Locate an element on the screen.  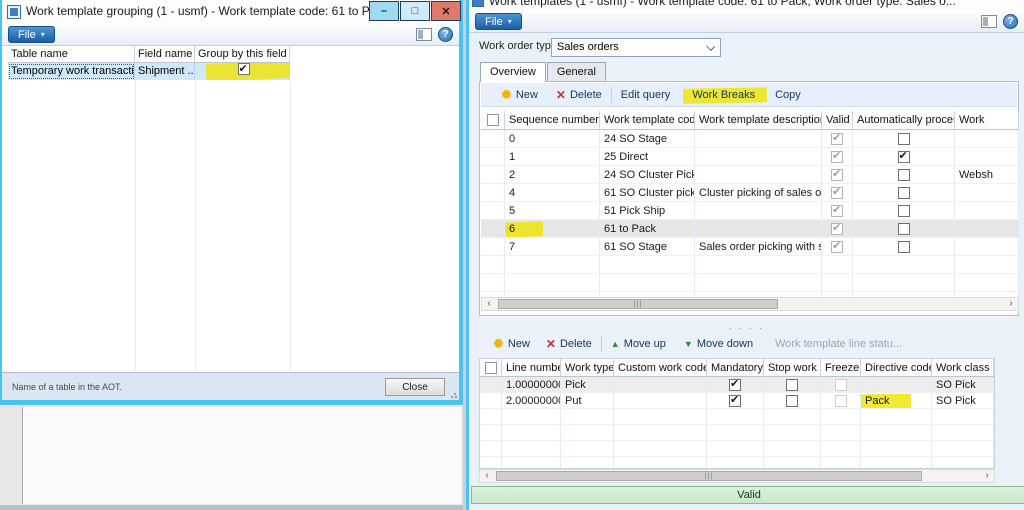
grid-cell-code: 61 SO Cluster pick is located at coordinates (647, 193).